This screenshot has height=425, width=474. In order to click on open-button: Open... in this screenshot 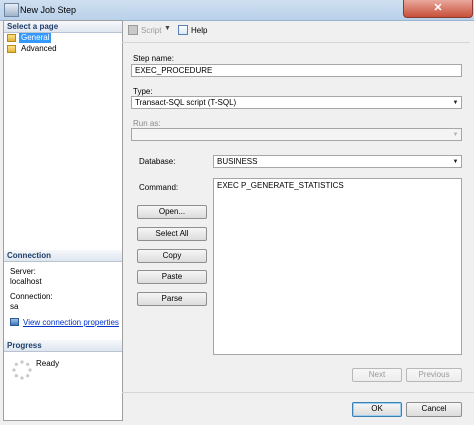, I will do `click(172, 212)`.